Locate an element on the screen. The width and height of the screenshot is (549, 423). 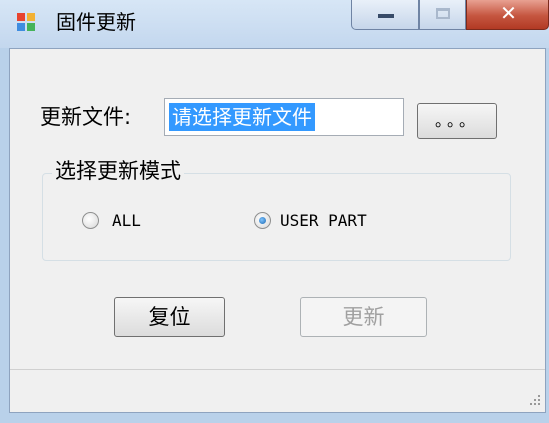
radio-user-part is located at coordinates (262, 220).